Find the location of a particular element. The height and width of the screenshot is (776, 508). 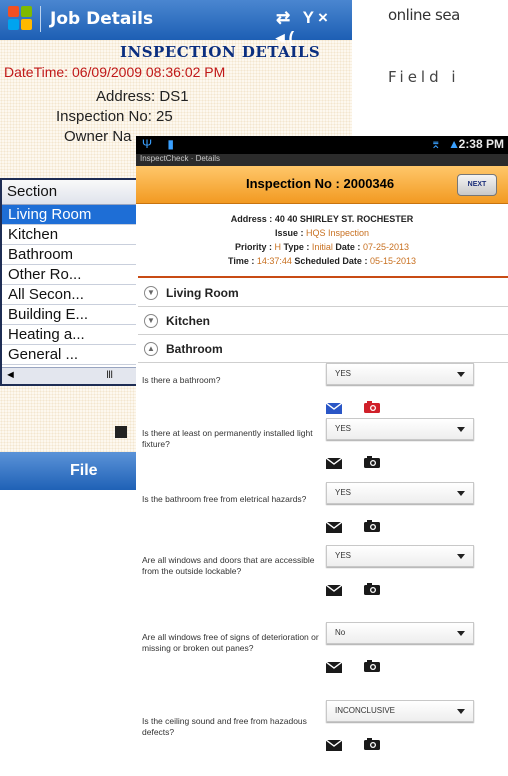

address-value: 40 40 SHIRLEY ST. ROCHESTER is located at coordinates (344, 219).